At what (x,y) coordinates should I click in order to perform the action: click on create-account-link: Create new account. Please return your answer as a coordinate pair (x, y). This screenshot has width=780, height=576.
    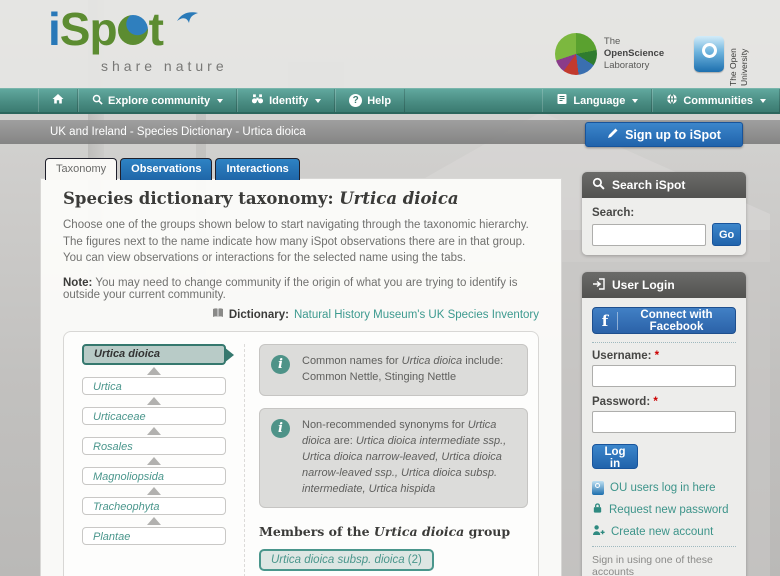
    Looking at the image, I should click on (664, 531).